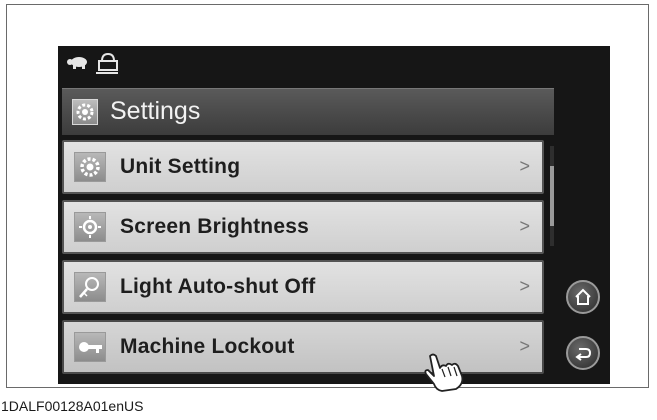 The height and width of the screenshot is (420, 657). What do you see at coordinates (218, 286) in the screenshot?
I see `menu-item-label: Light Auto-shut Off` at bounding box center [218, 286].